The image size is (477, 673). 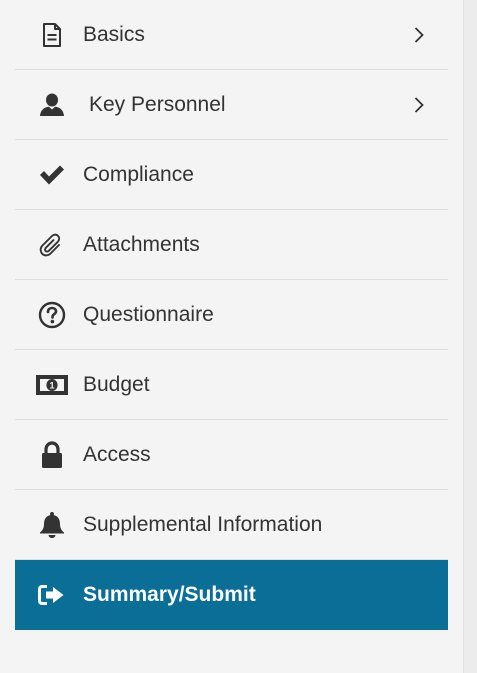 I want to click on scrollbar-track, so click(x=470, y=336).